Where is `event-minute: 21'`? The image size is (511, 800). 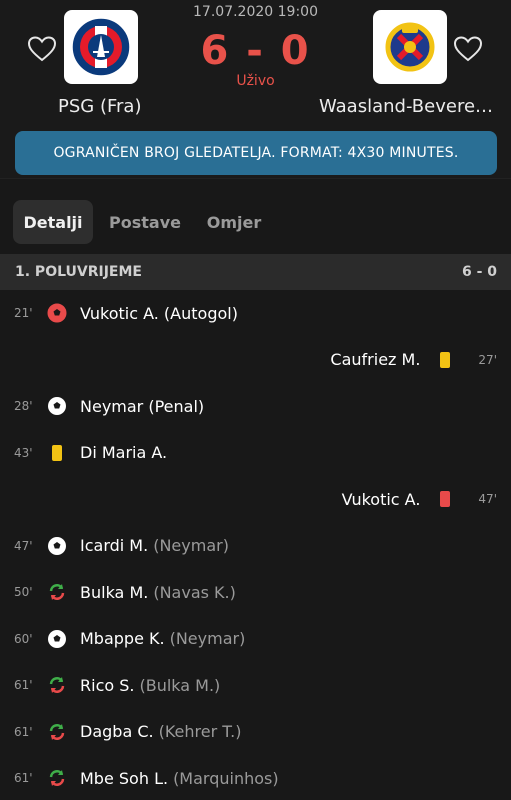 event-minute: 21' is located at coordinates (23, 313).